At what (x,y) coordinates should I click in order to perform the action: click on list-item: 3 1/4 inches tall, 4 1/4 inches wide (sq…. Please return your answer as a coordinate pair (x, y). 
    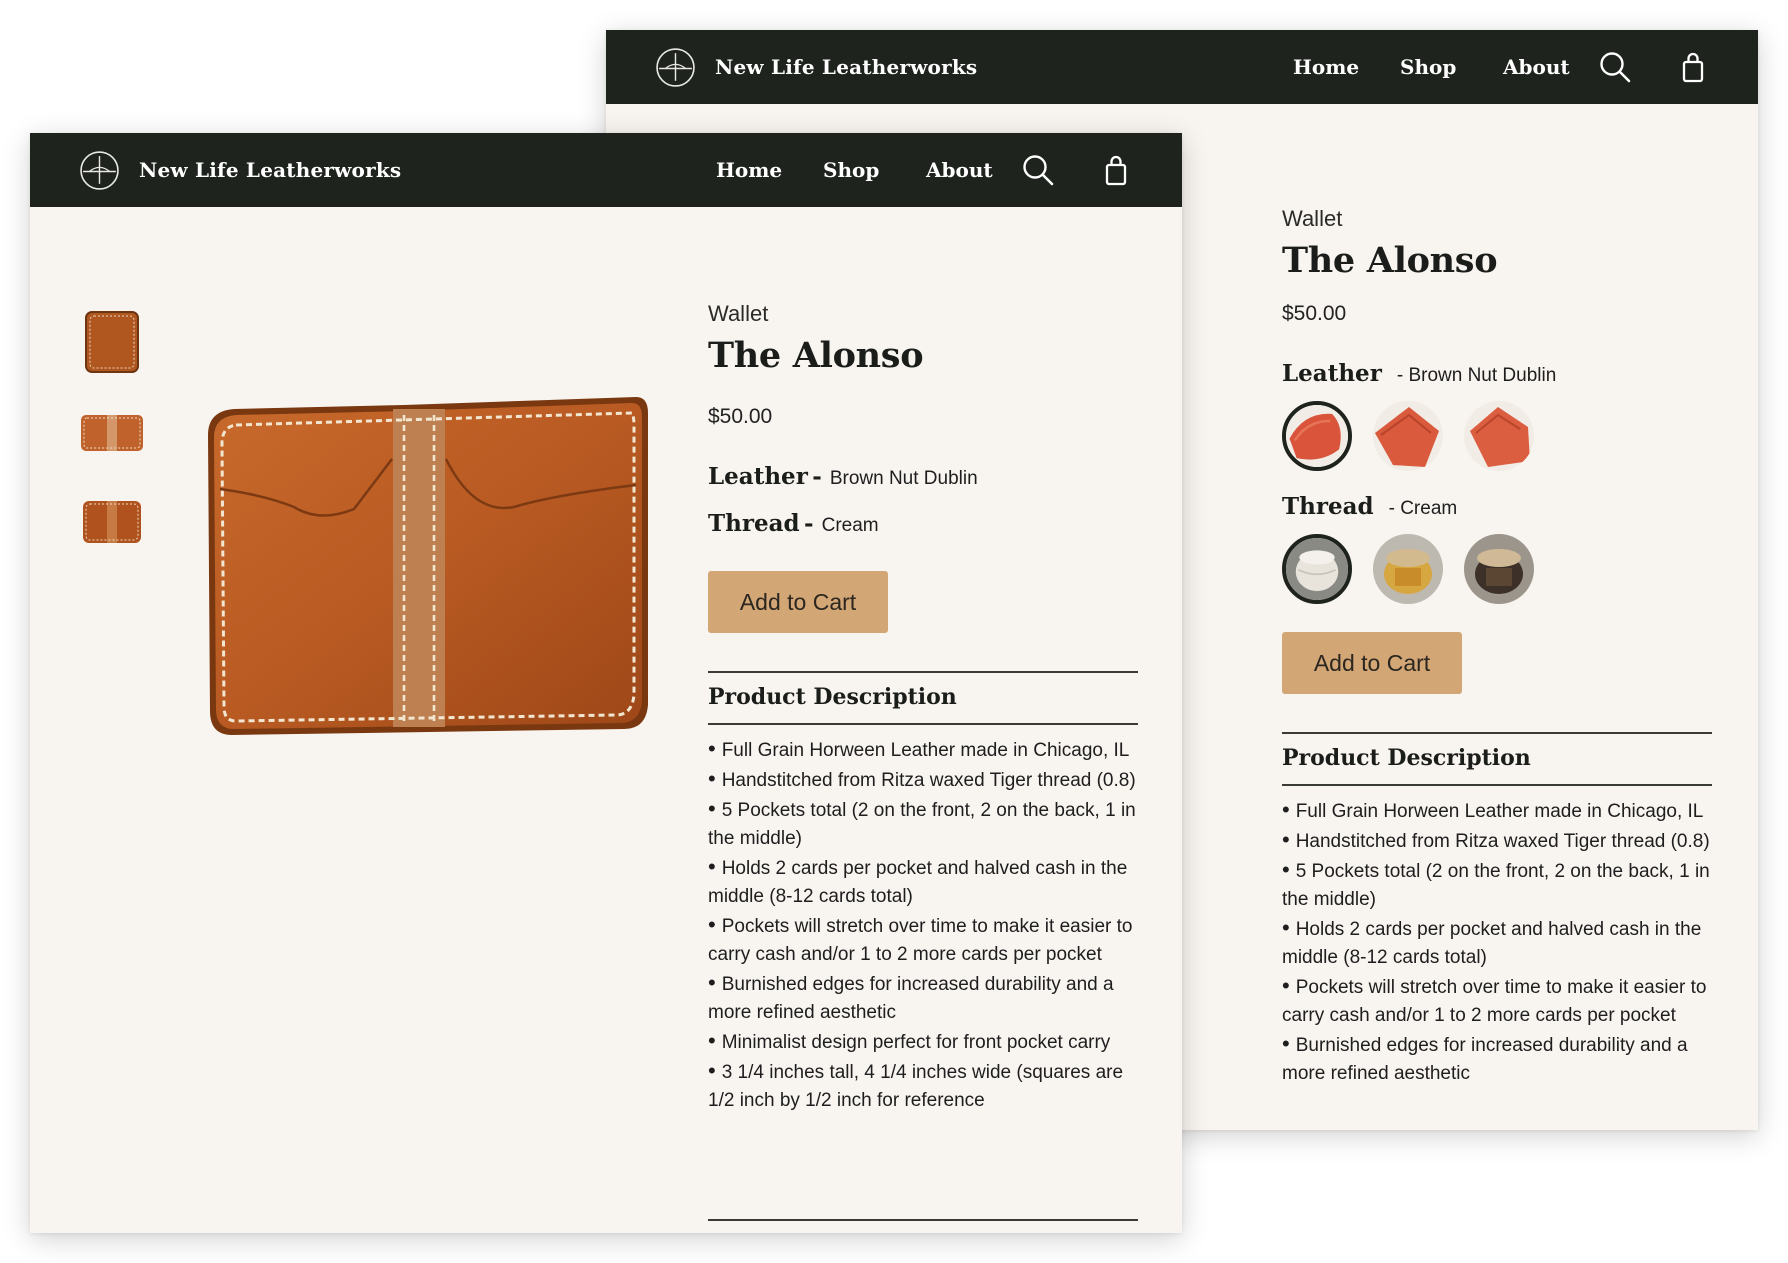
    Looking at the image, I should click on (924, 1086).